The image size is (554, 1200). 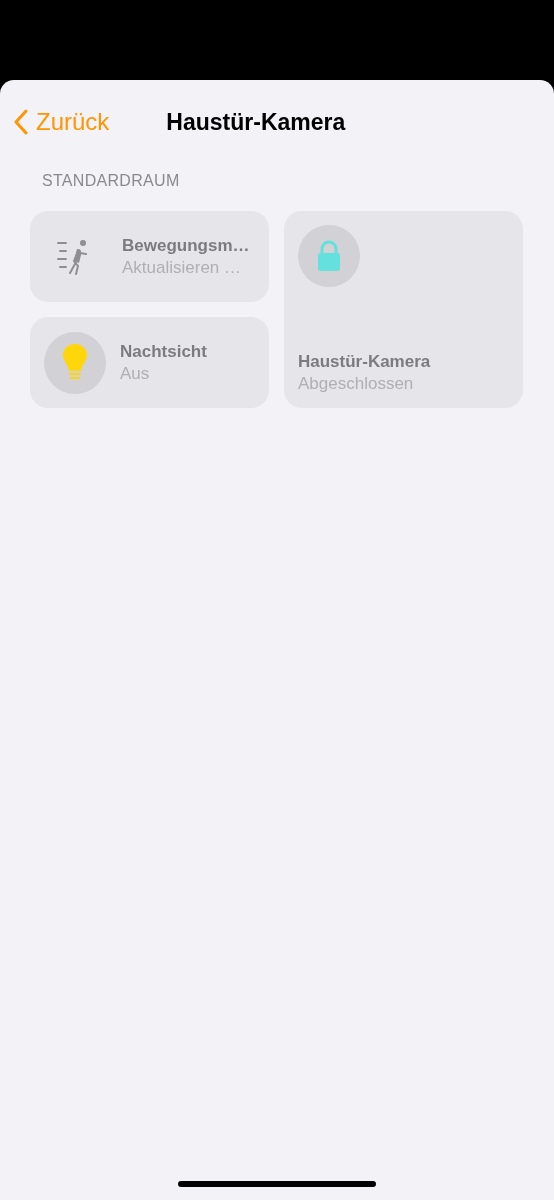 What do you see at coordinates (256, 122) in the screenshot?
I see `screen-title: Haustür-Kamera` at bounding box center [256, 122].